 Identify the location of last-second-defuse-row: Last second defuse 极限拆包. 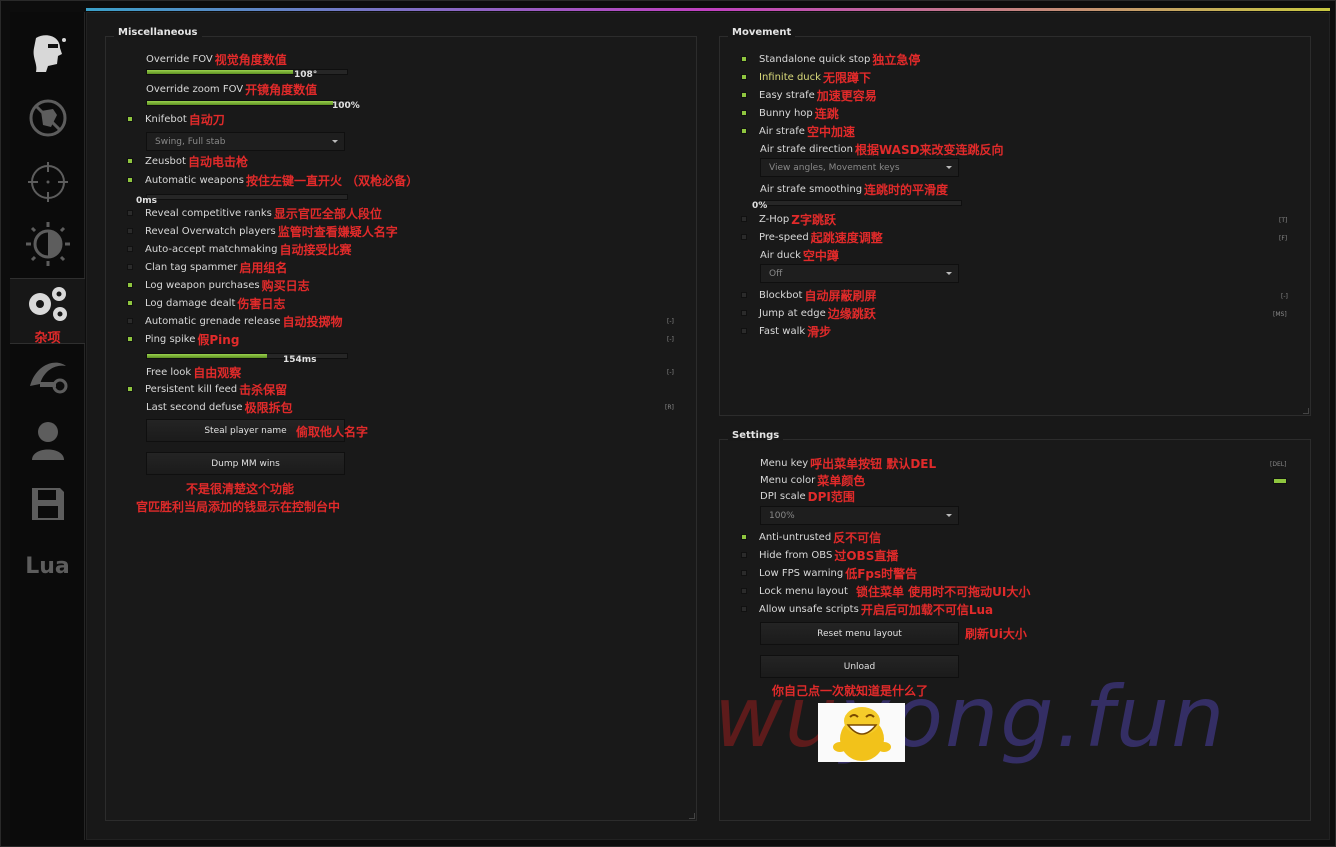
(219, 407).